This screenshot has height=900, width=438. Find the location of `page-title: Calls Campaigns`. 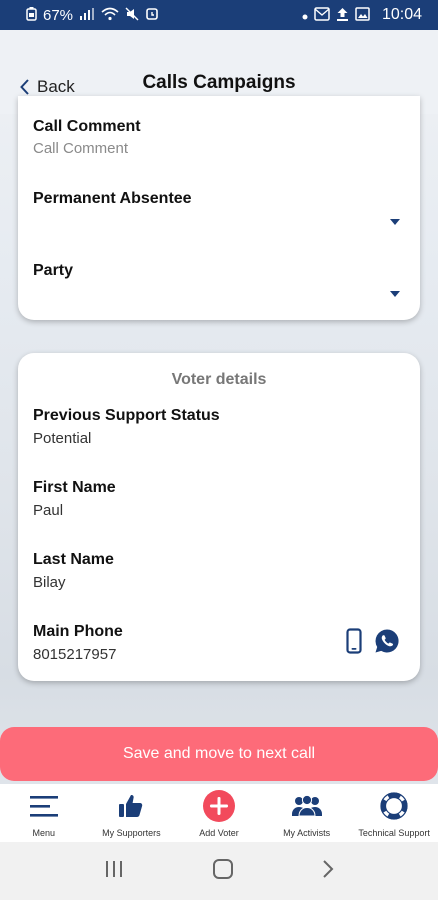

page-title: Calls Campaigns is located at coordinates (219, 82).